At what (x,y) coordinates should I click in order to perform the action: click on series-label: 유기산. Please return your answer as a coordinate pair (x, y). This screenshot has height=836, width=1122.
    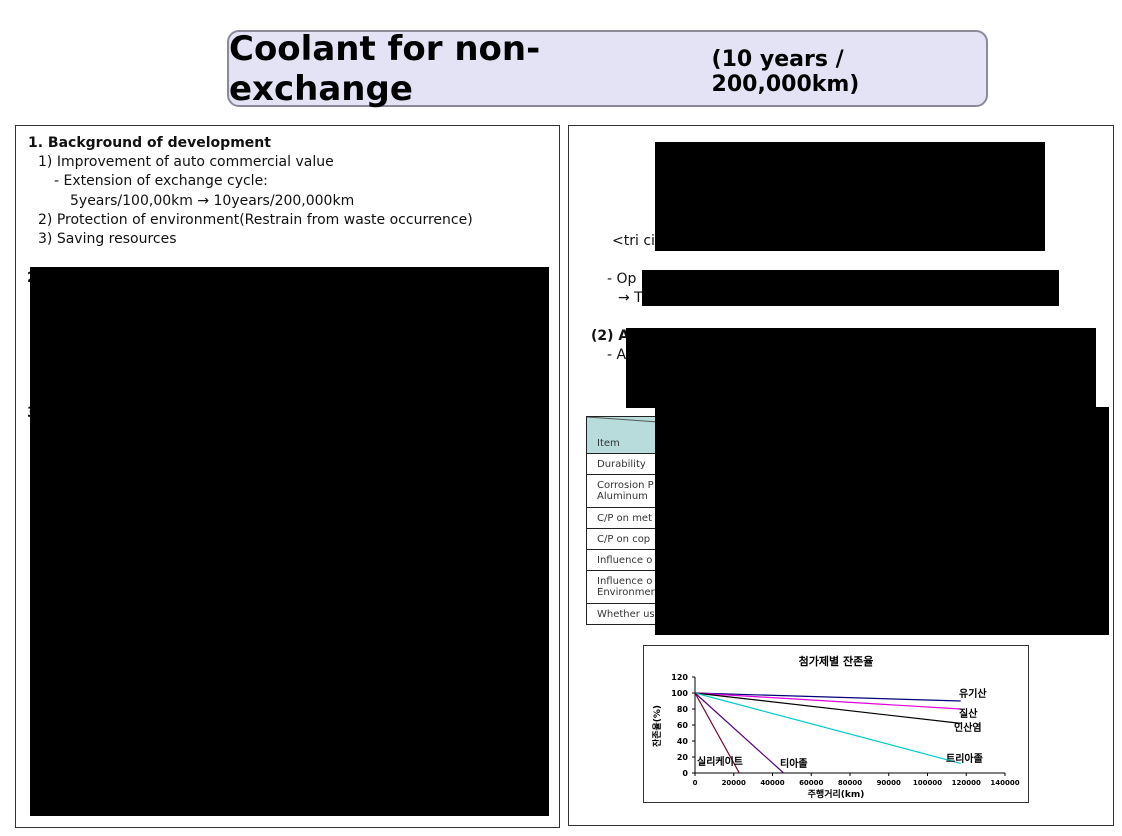
    Looking at the image, I should click on (973, 693).